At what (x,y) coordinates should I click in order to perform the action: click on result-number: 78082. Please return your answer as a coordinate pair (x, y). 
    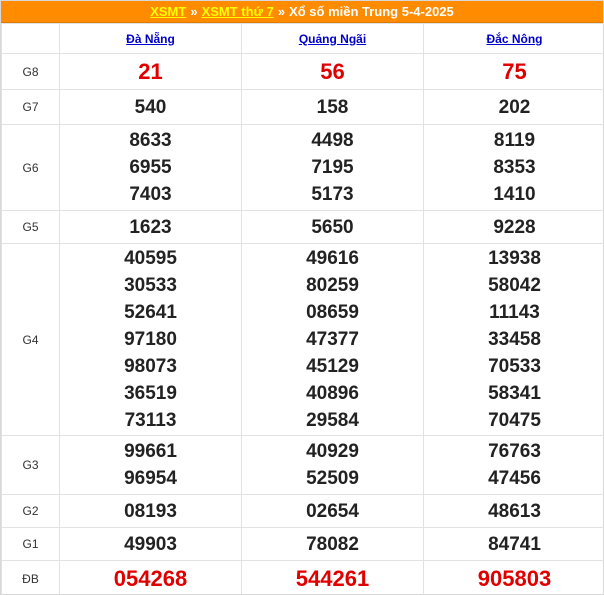
    Looking at the image, I should click on (332, 544).